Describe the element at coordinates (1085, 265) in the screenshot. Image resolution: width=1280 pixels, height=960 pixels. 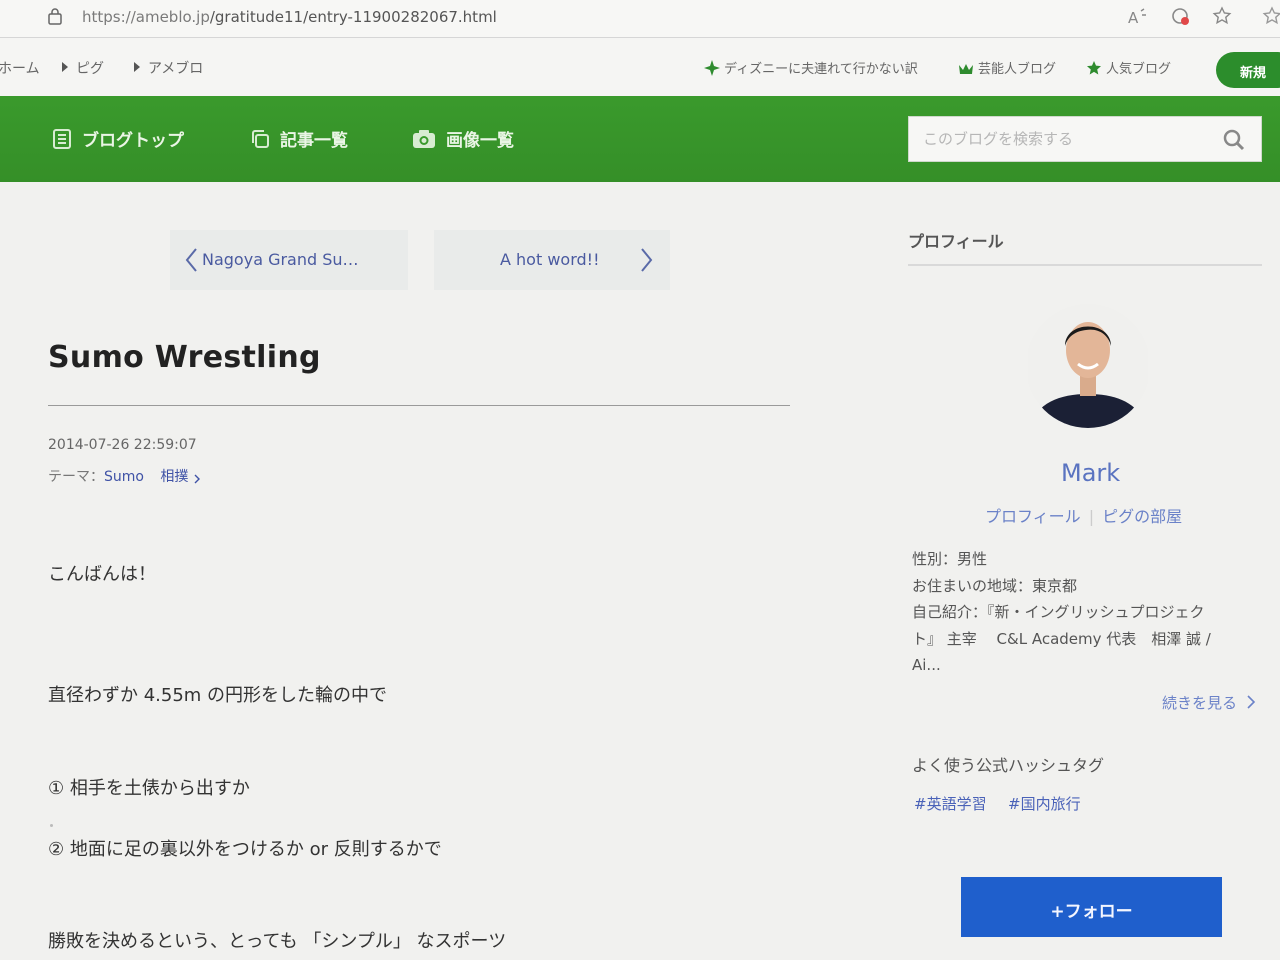
I see `profile-divider` at that location.